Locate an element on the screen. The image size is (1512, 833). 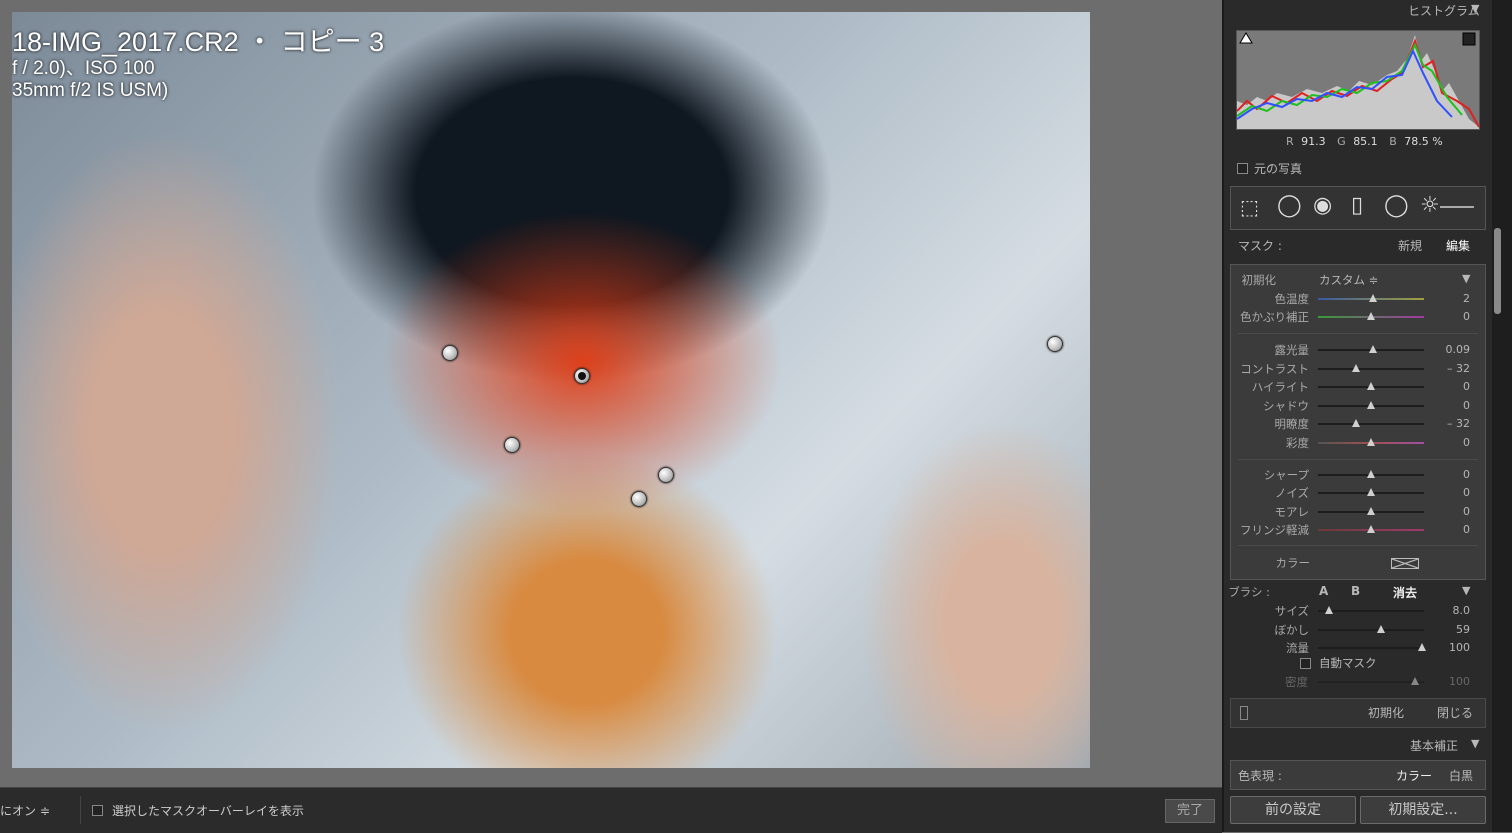
basic-panel-title: 基本補正 is located at coordinates (1434, 745).